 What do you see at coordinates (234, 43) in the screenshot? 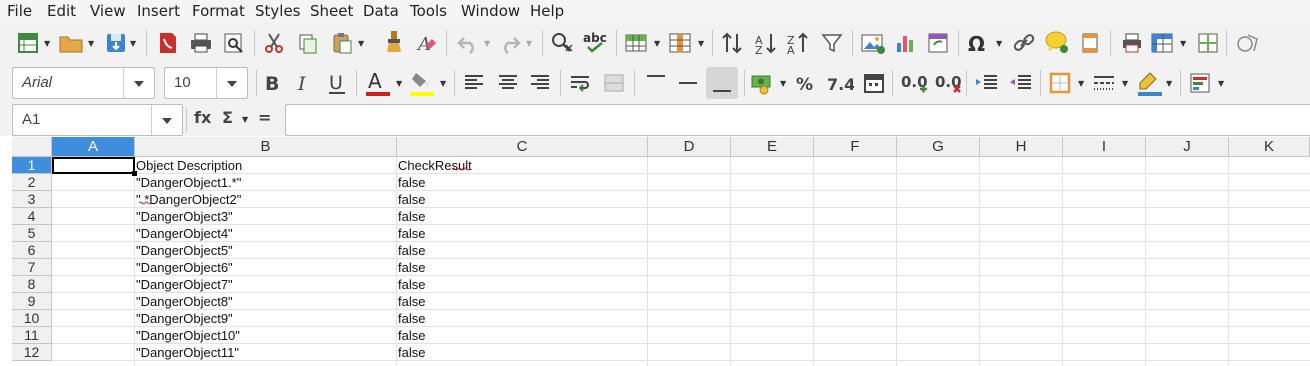
I see `print-preview-icon` at bounding box center [234, 43].